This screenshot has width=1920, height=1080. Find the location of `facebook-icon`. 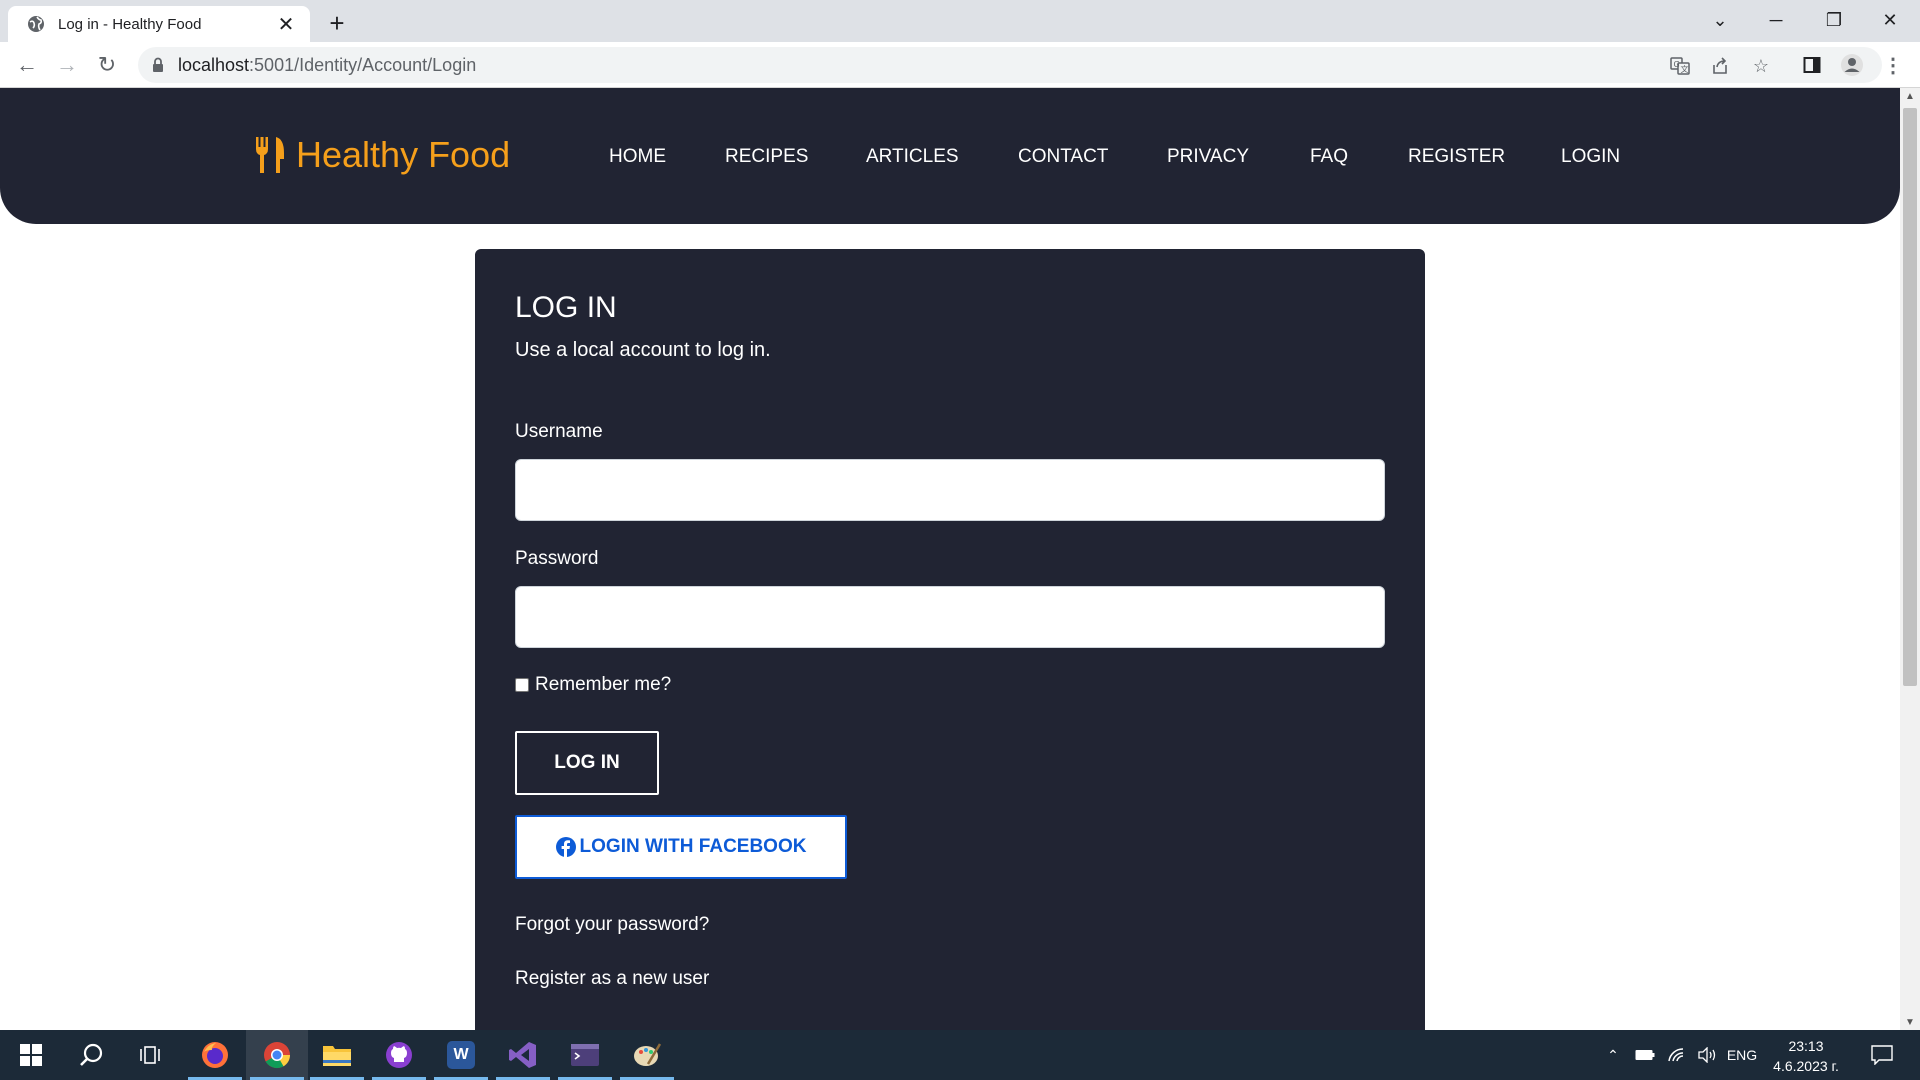

facebook-icon is located at coordinates (565, 847).